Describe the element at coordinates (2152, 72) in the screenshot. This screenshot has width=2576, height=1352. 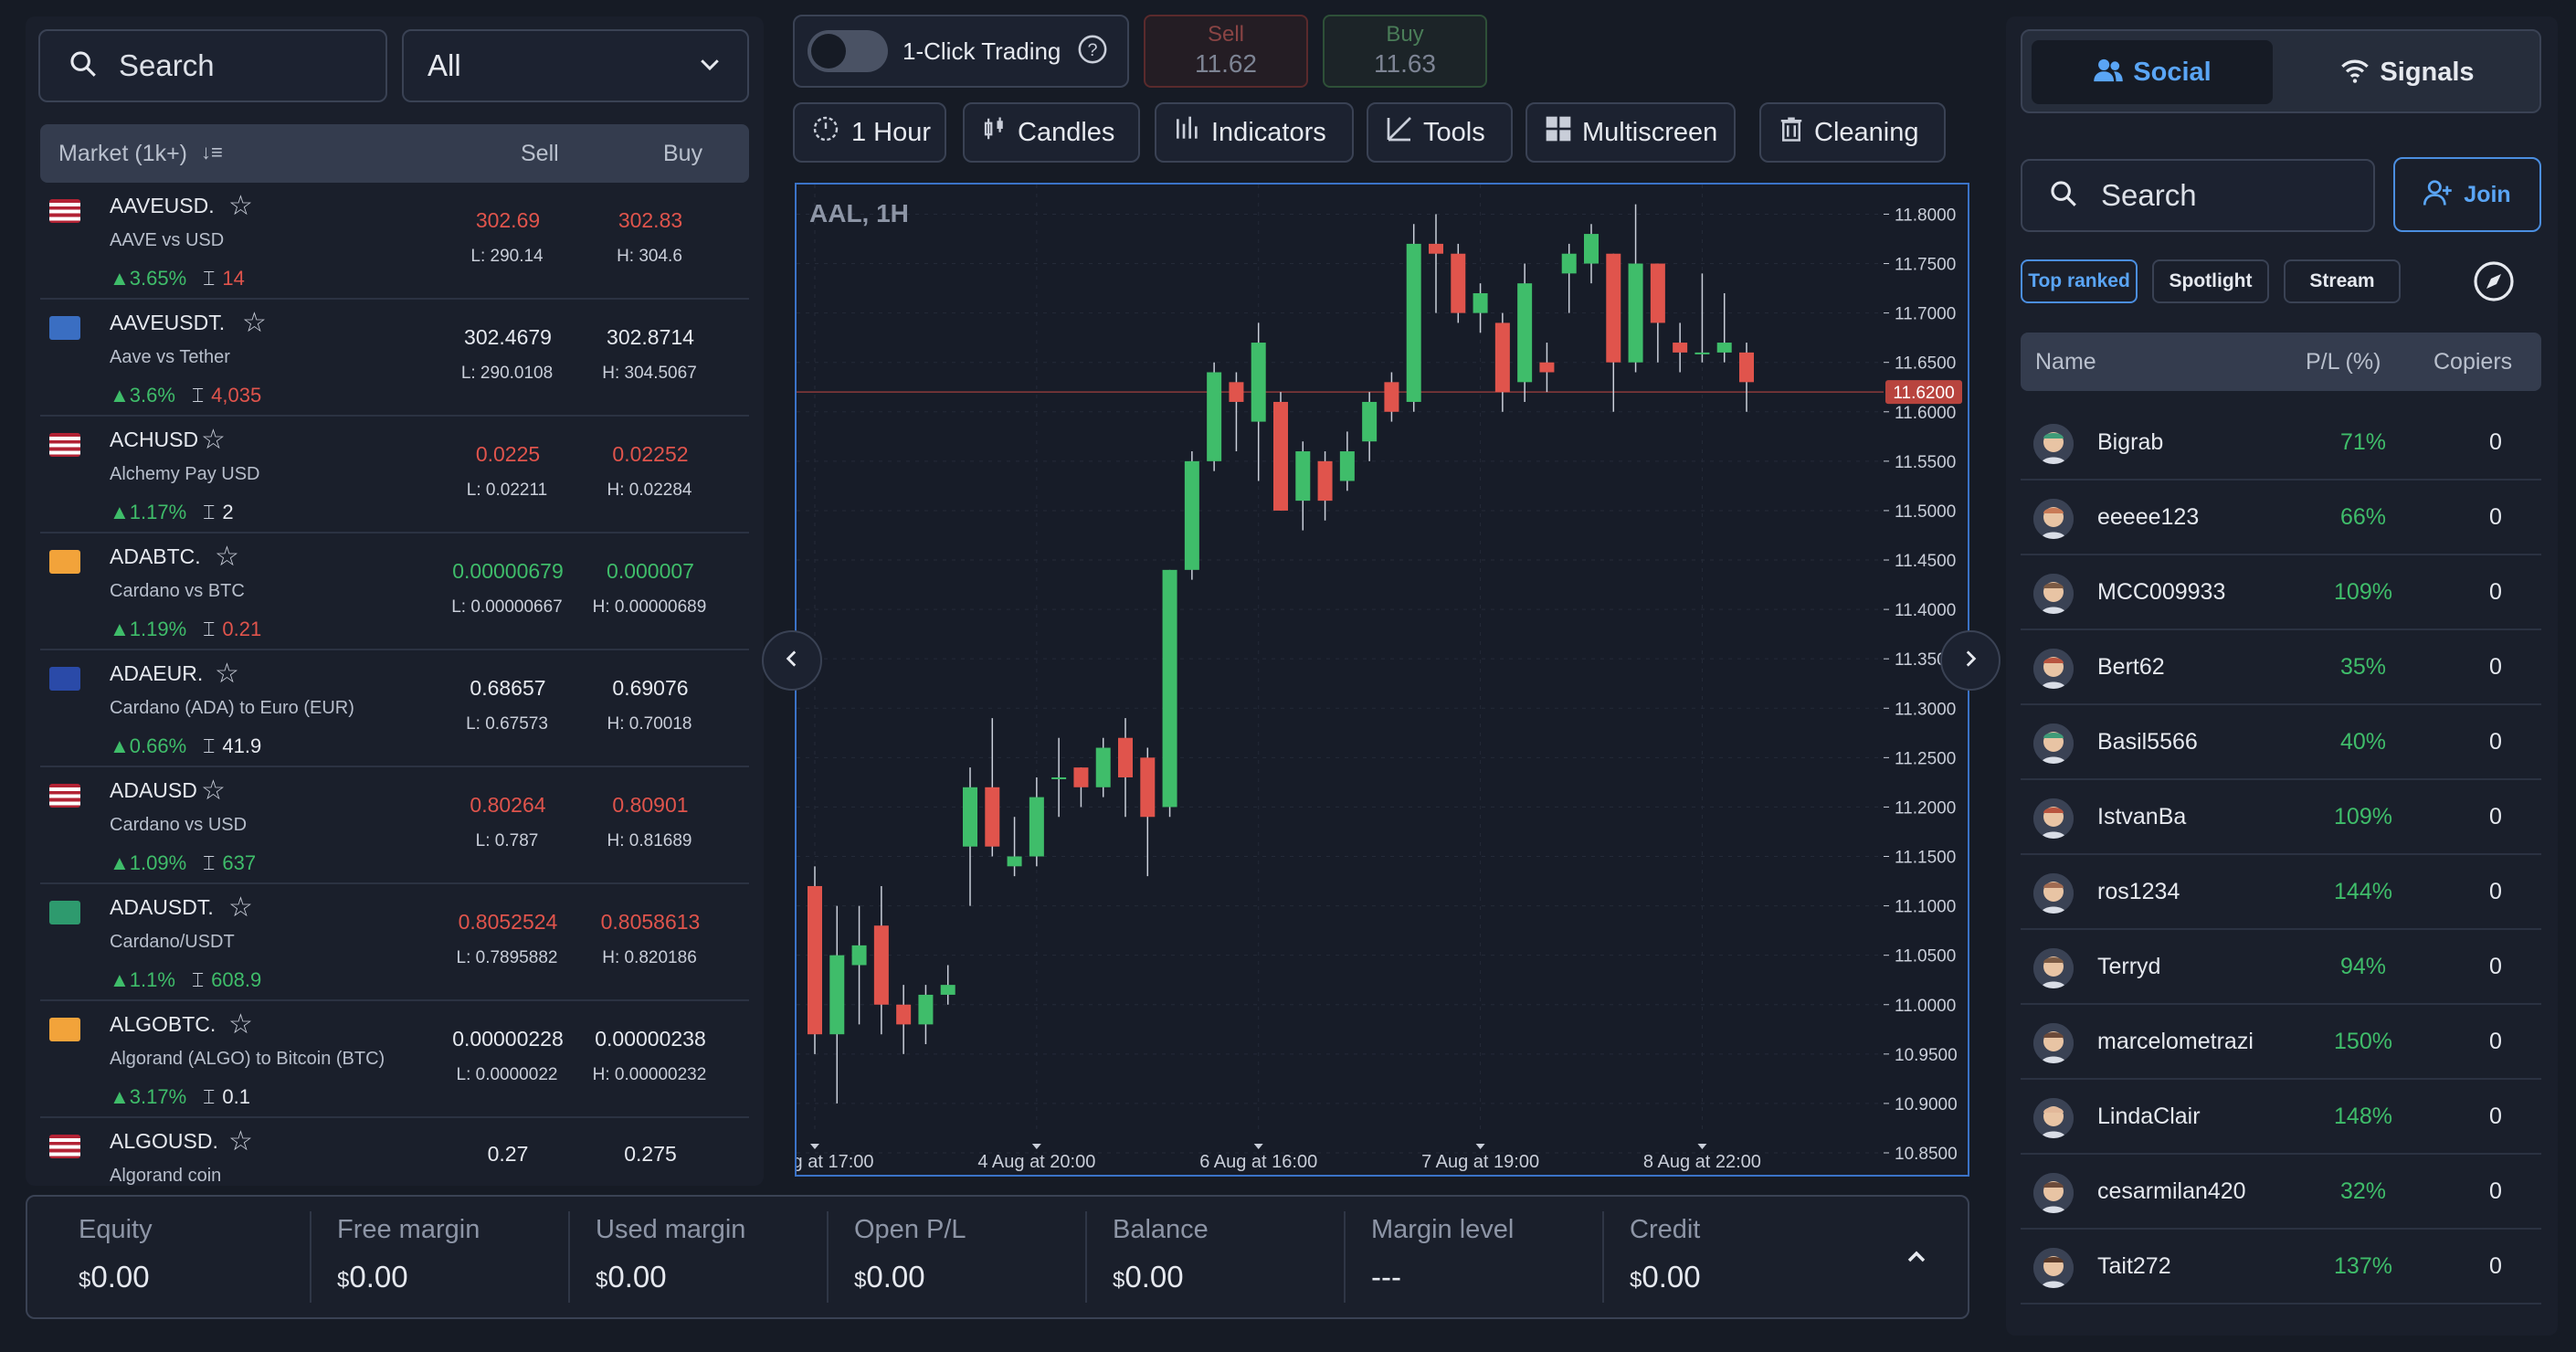
I see `tab-social: Social` at that location.